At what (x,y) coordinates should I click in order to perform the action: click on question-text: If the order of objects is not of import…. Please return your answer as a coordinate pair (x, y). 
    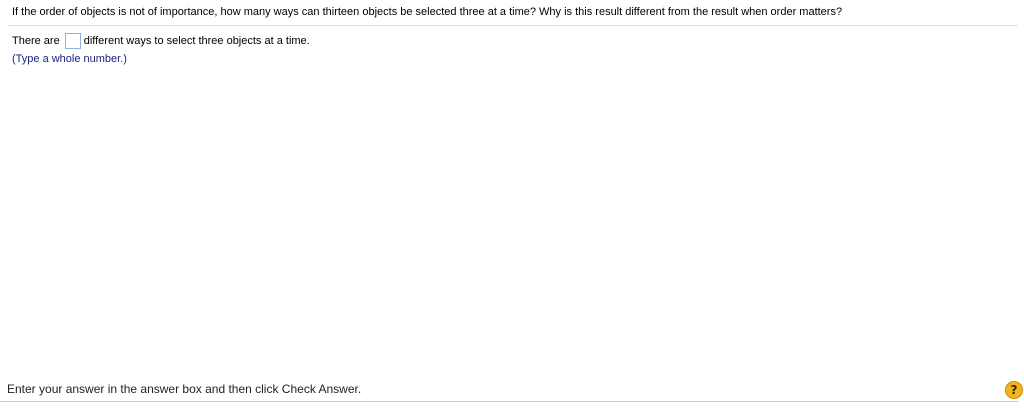
    Looking at the image, I should click on (427, 12).